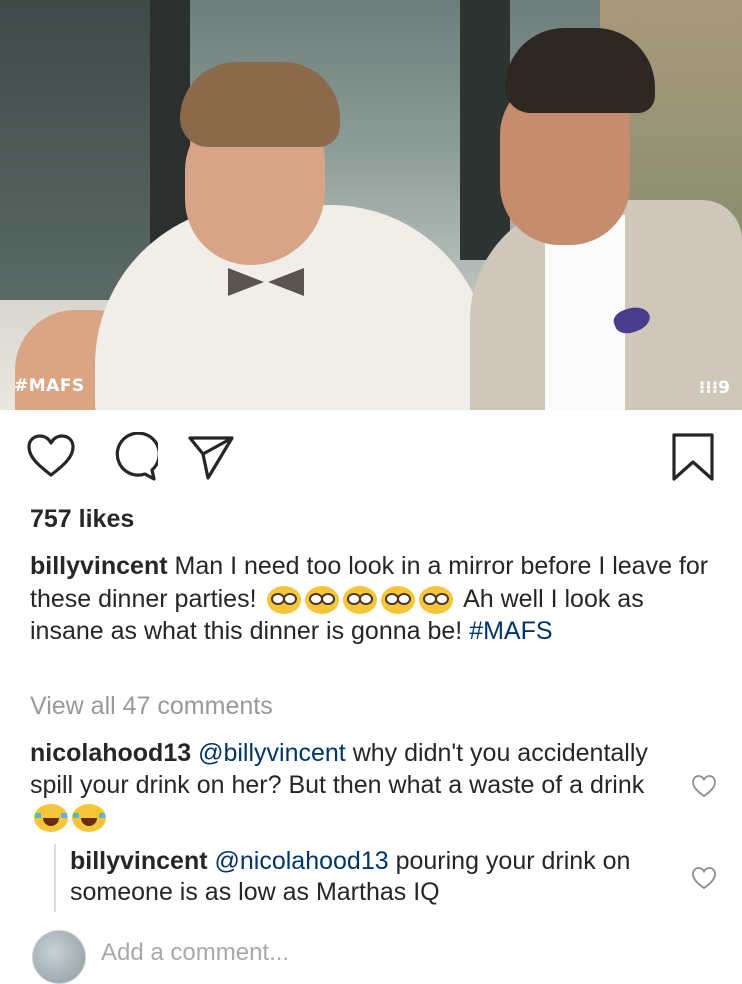 This screenshot has width=742, height=984. What do you see at coordinates (75, 150) in the screenshot?
I see `background-window` at bounding box center [75, 150].